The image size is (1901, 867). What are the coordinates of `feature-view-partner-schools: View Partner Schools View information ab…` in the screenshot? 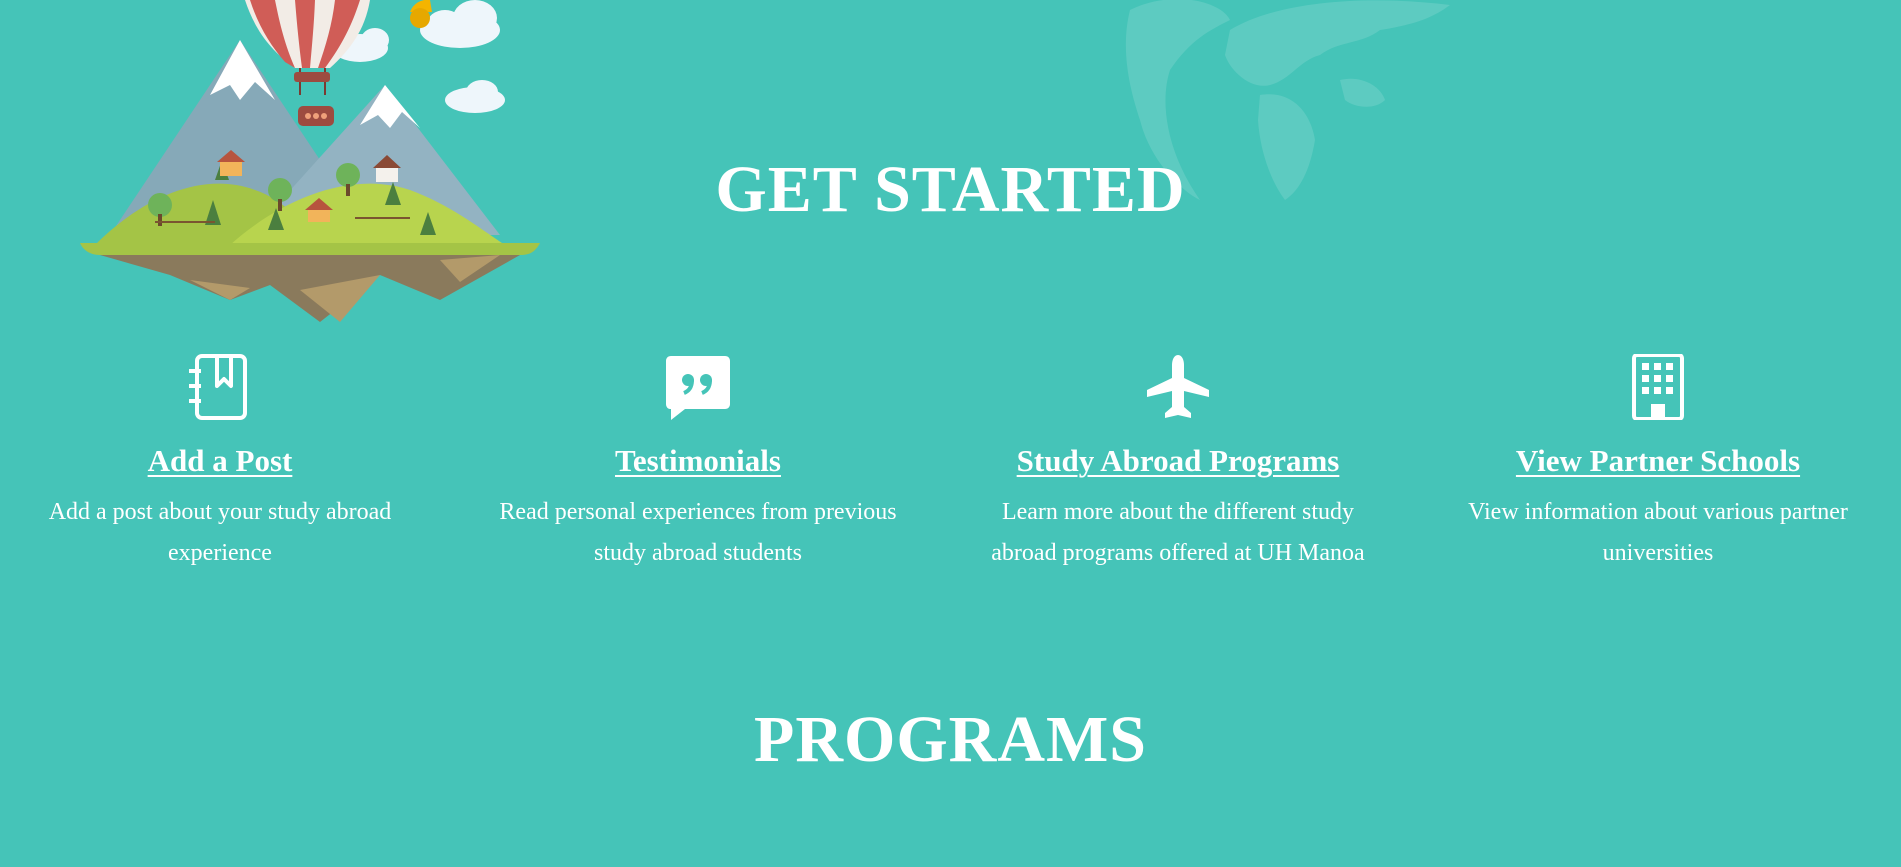 It's located at (1658, 464).